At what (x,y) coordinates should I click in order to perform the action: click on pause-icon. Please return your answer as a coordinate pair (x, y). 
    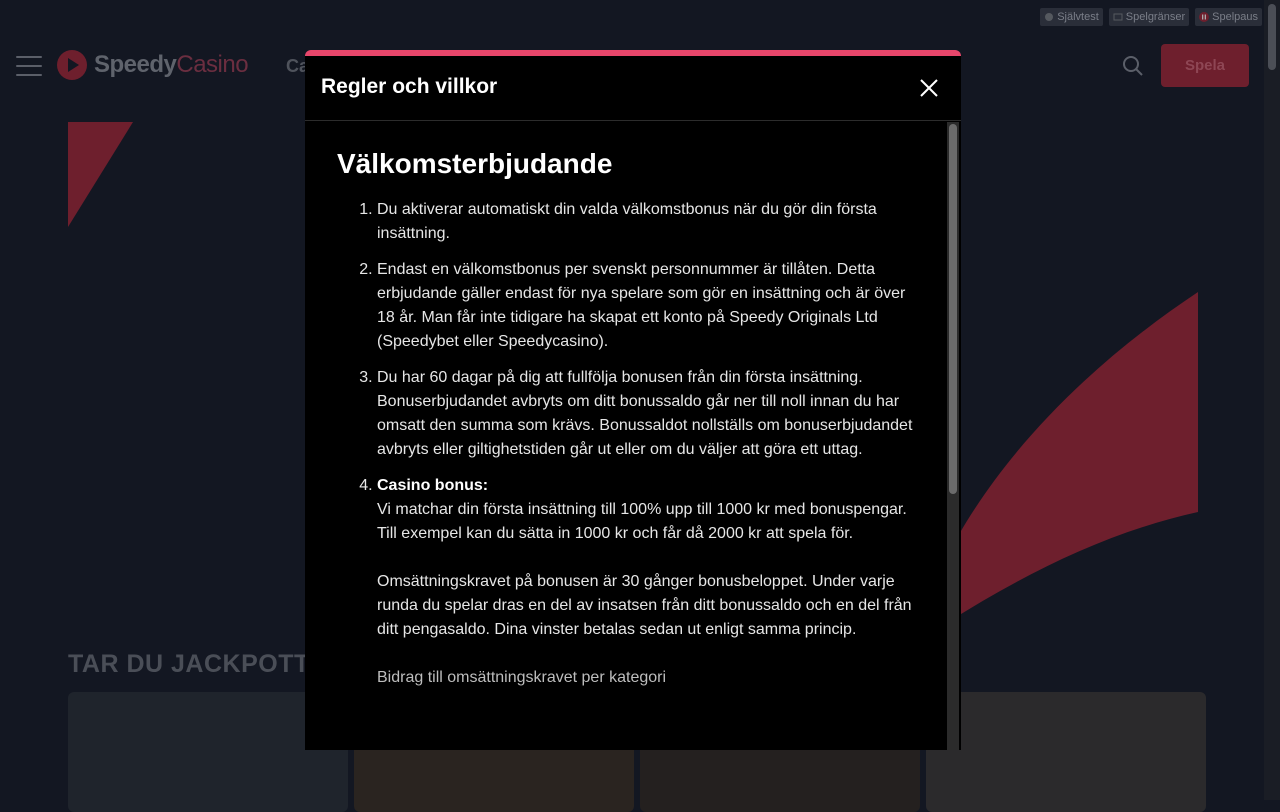
    Looking at the image, I should click on (1204, 17).